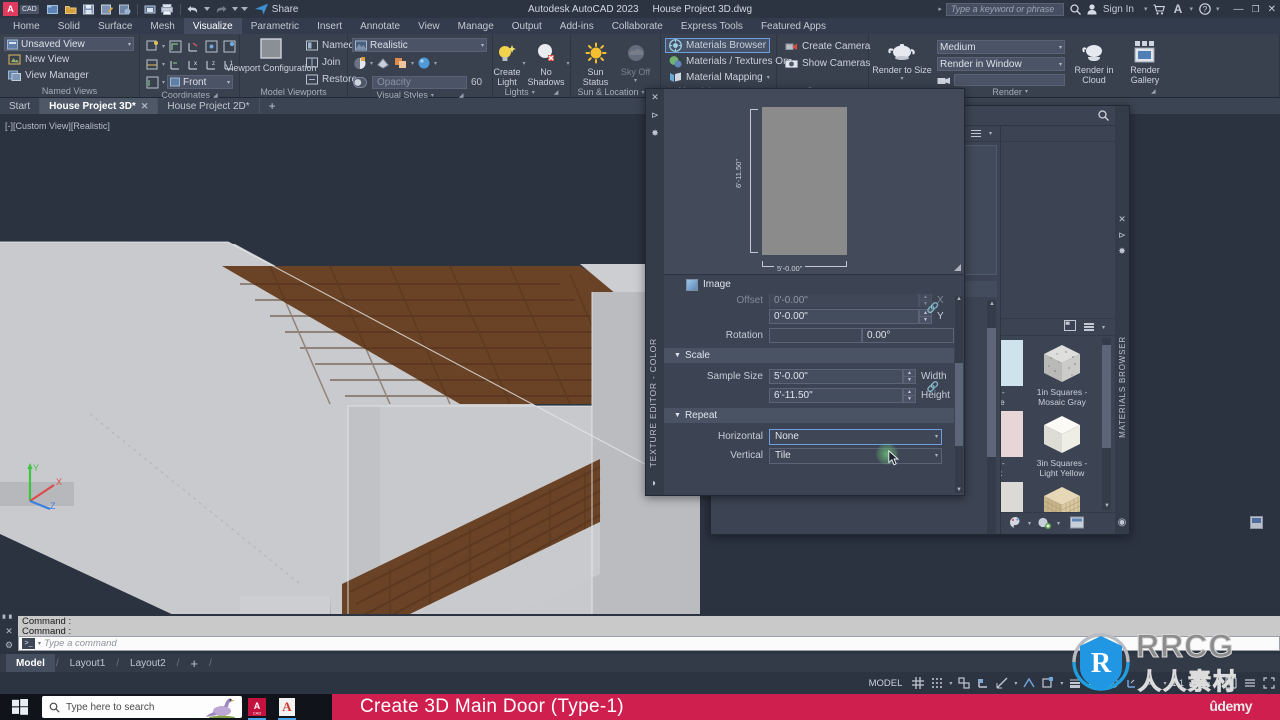 The image size is (1280, 720). Describe the element at coordinates (1153, 91) in the screenshot. I see `render-dialog-launcher-icon: ◢` at that location.